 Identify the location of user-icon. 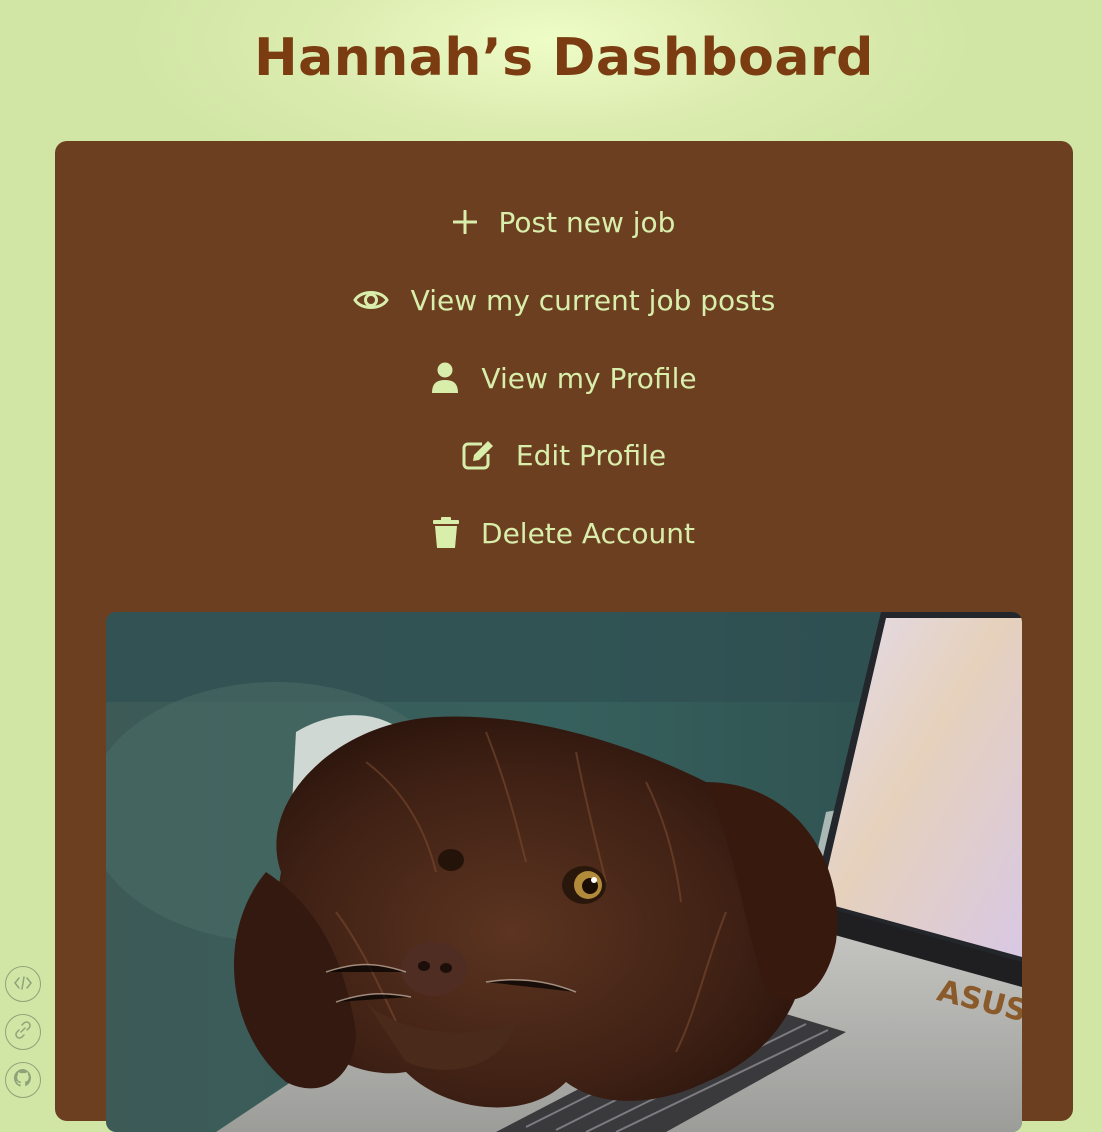
(445, 378).